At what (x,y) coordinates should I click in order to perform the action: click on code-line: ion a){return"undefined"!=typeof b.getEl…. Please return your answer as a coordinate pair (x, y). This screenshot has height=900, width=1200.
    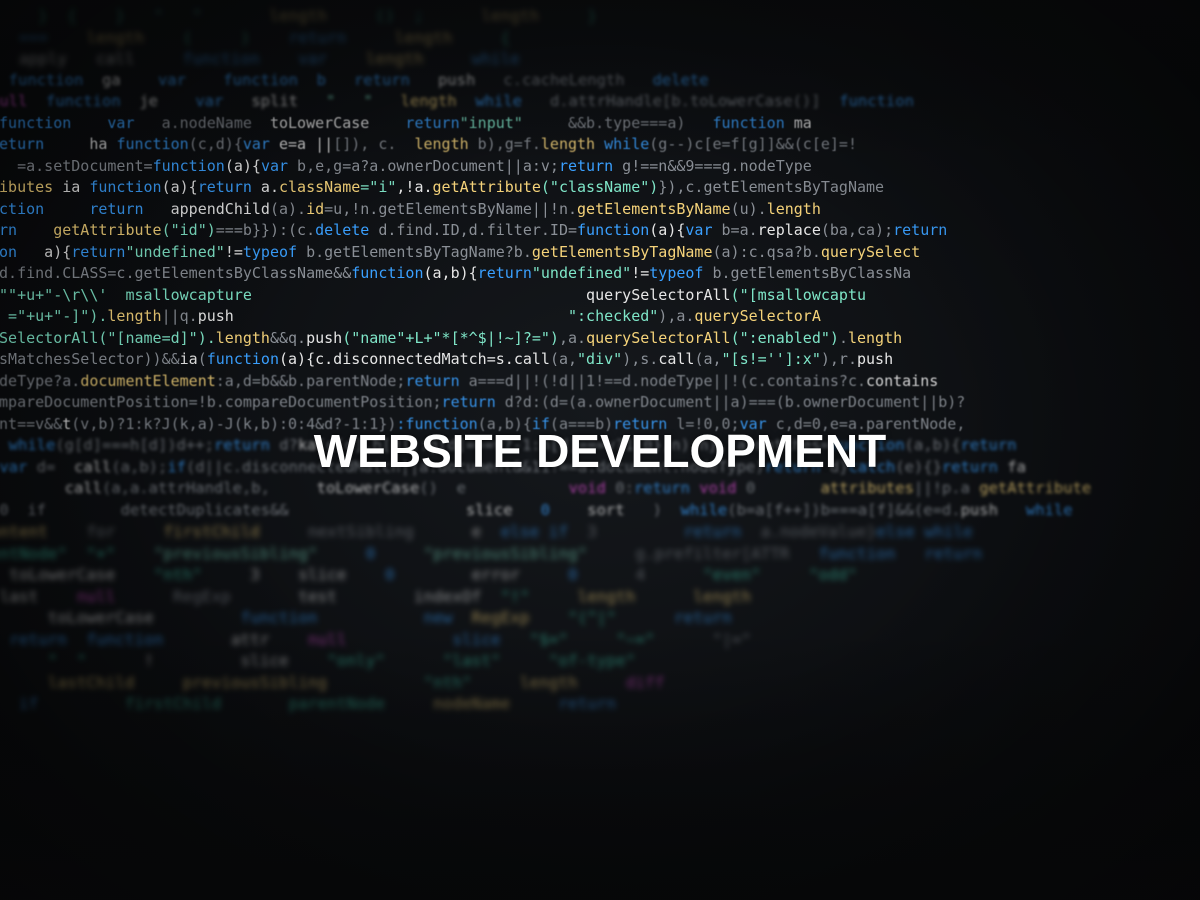
    Looking at the image, I should click on (460, 251).